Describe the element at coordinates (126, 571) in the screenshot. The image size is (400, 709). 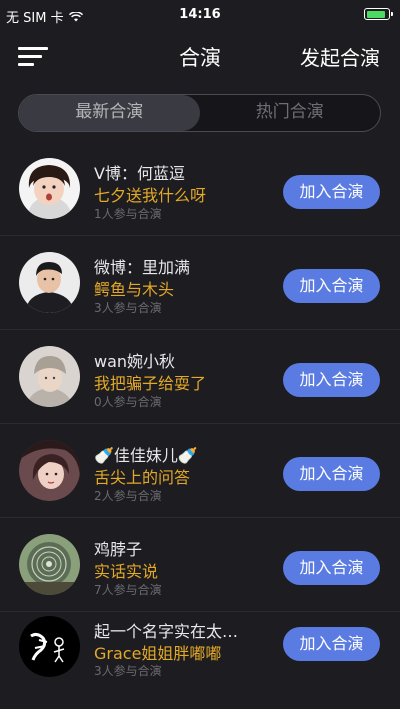
I see `song-title: 实话实说` at that location.